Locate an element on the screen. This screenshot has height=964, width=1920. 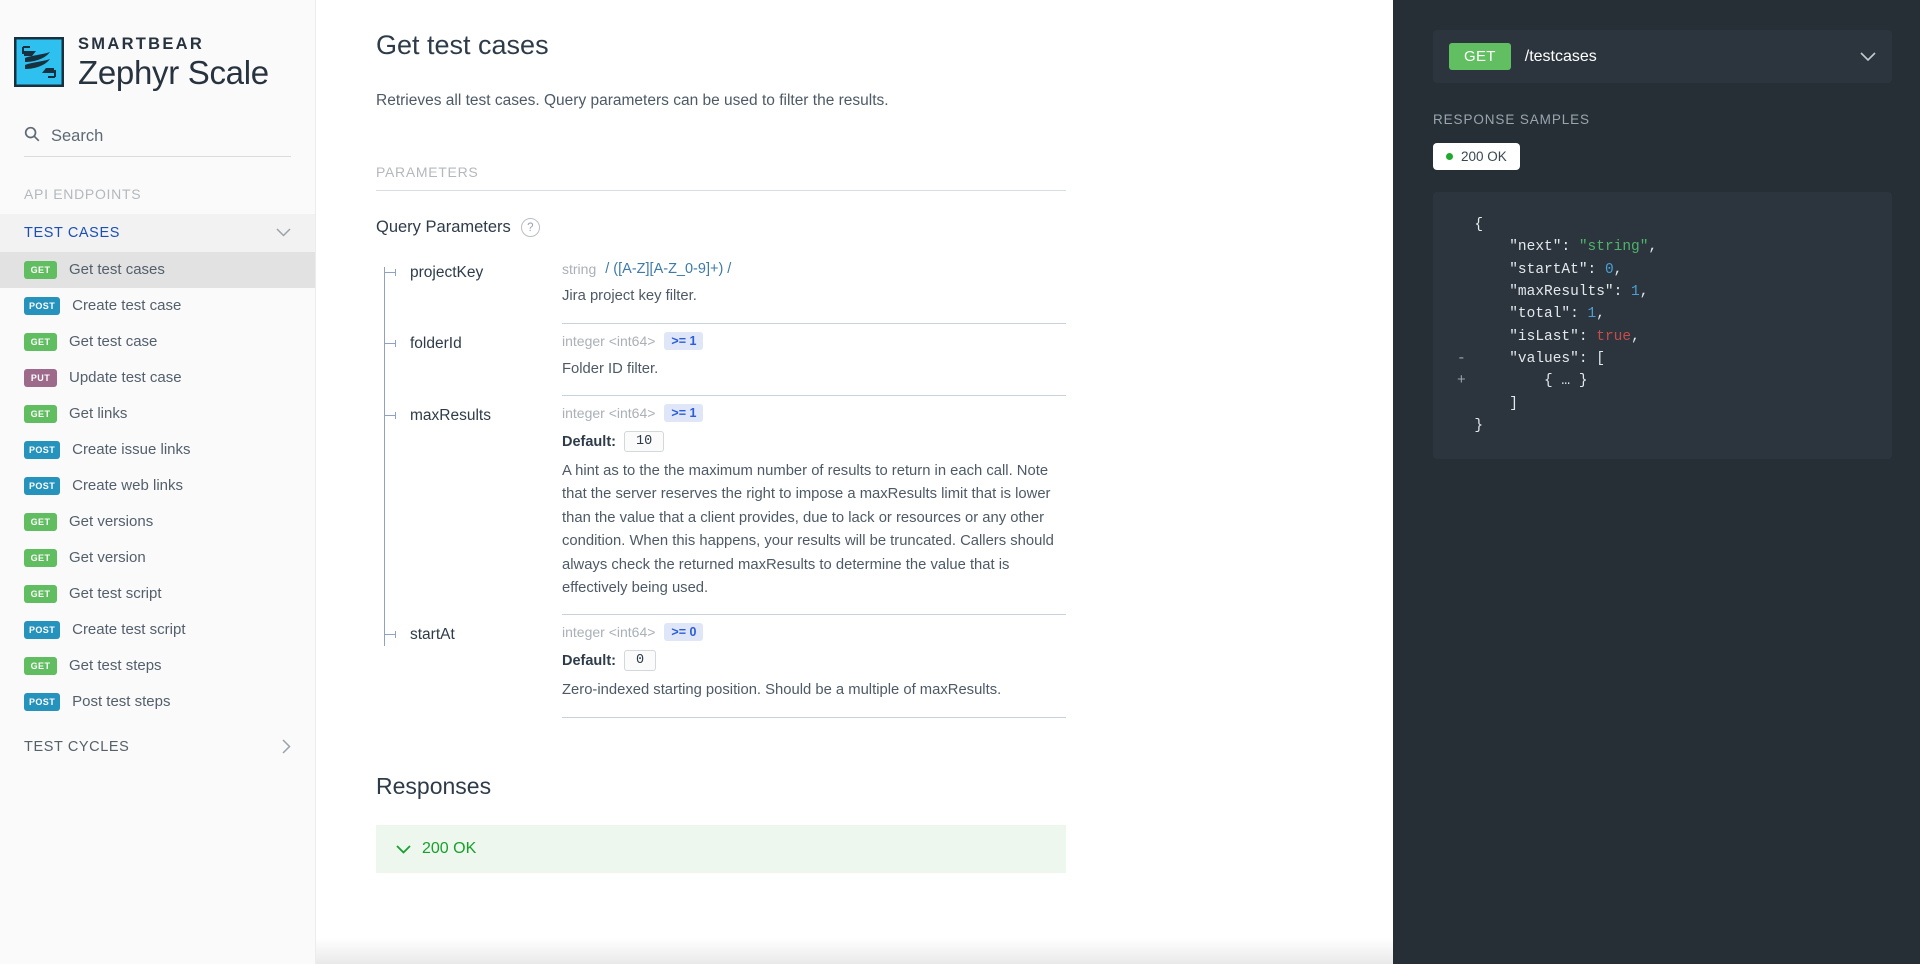
fold-toggle-icon: + is located at coordinates (1465, 381).